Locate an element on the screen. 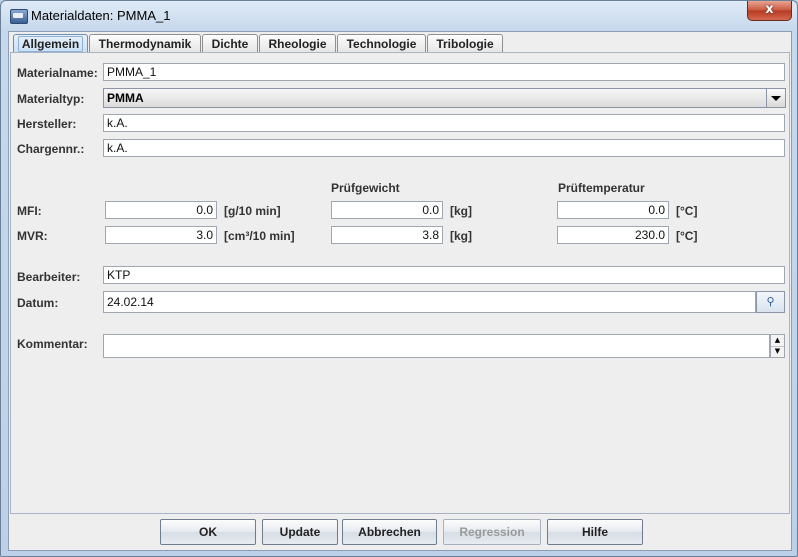 The height and width of the screenshot is (557, 798). kommentar-scroll-spinner: ▲ ▼ is located at coordinates (777, 346).